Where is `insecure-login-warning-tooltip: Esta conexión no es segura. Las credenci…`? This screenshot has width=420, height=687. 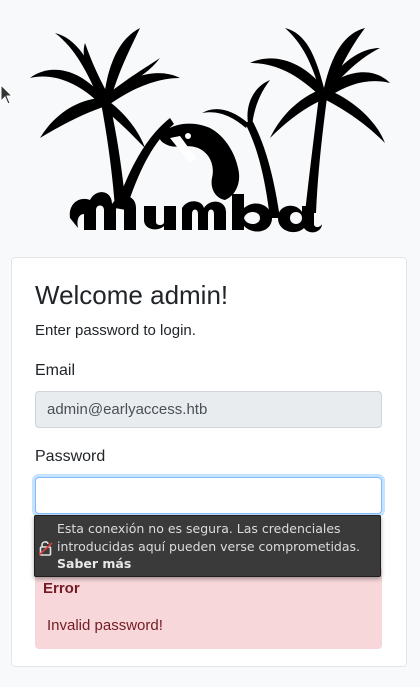 insecure-login-warning-tooltip: Esta conexión no es segura. Las credenci… is located at coordinates (207, 546).